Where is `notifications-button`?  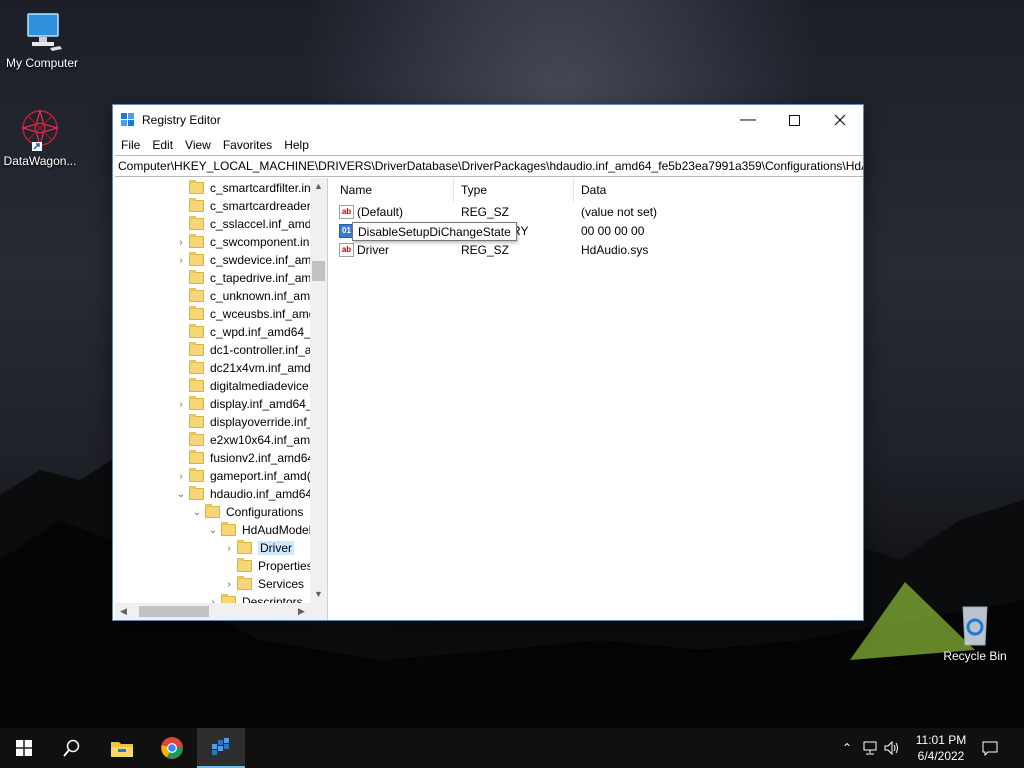 notifications-button is located at coordinates (990, 748).